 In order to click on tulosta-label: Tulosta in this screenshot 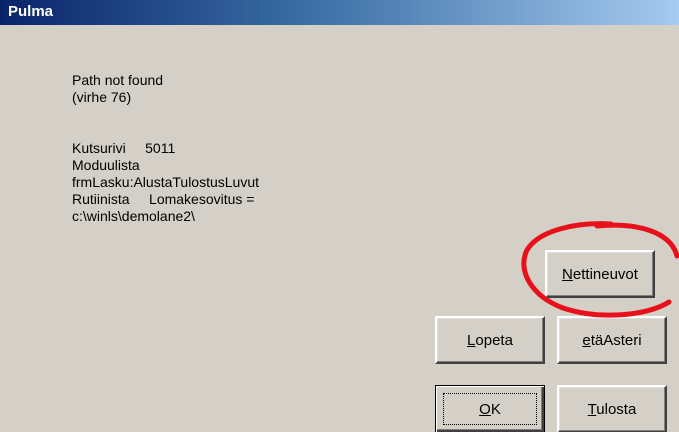, I will do `click(612, 409)`.